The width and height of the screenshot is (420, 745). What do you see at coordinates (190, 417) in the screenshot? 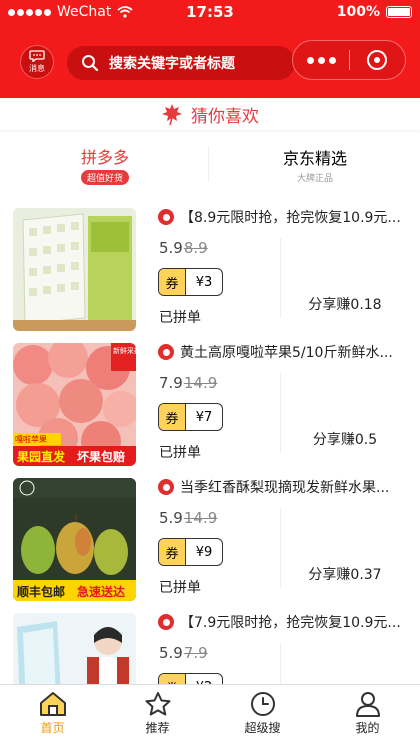
I see `coupon-badge: 券 ¥7` at bounding box center [190, 417].